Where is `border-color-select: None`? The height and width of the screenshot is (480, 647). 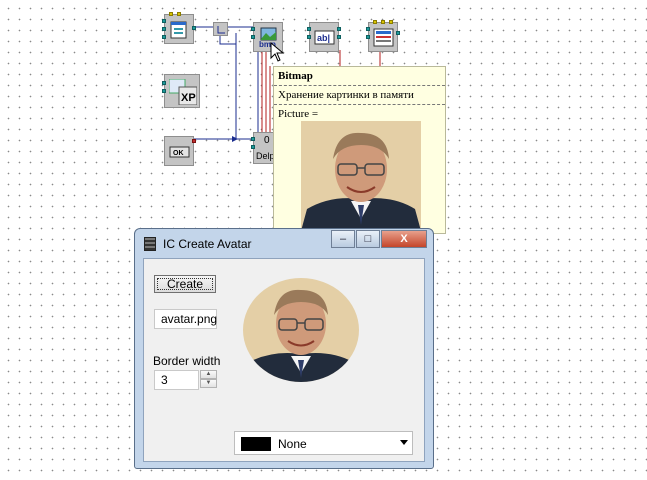
border-color-select: None is located at coordinates (323, 443).